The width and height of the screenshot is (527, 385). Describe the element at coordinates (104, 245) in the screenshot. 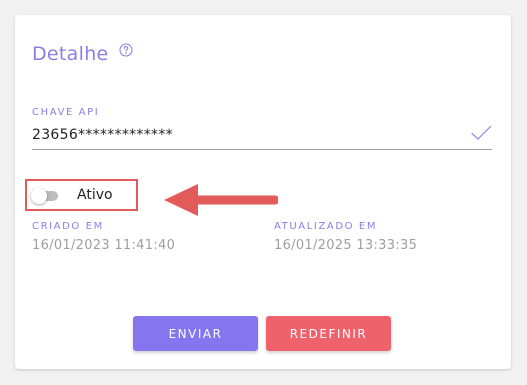

I see `created-value: 16/01/2023 11:41:40` at that location.